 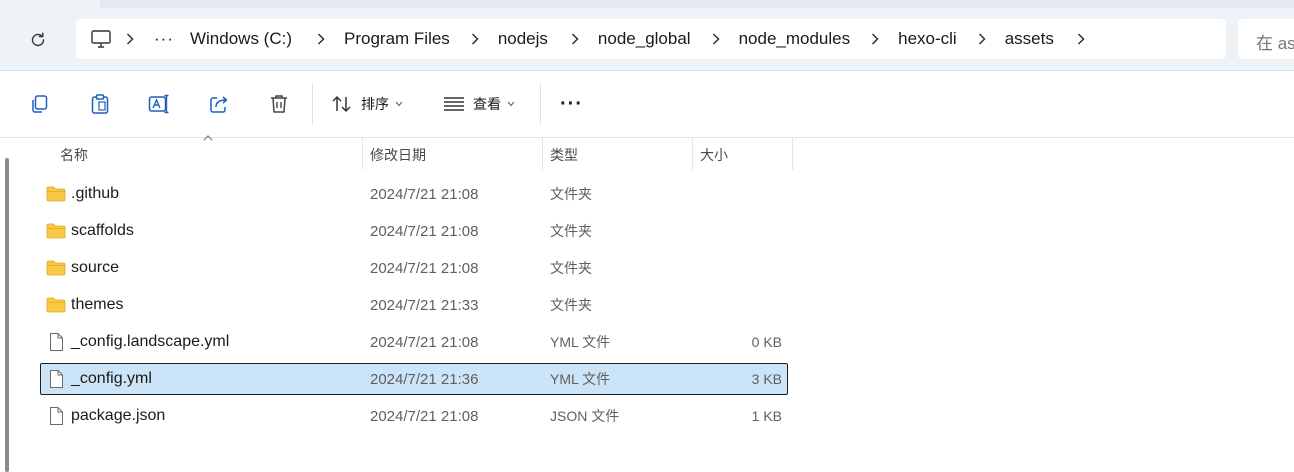 What do you see at coordinates (523, 39) in the screenshot?
I see `breadcrumb-nodejs: nodejs` at bounding box center [523, 39].